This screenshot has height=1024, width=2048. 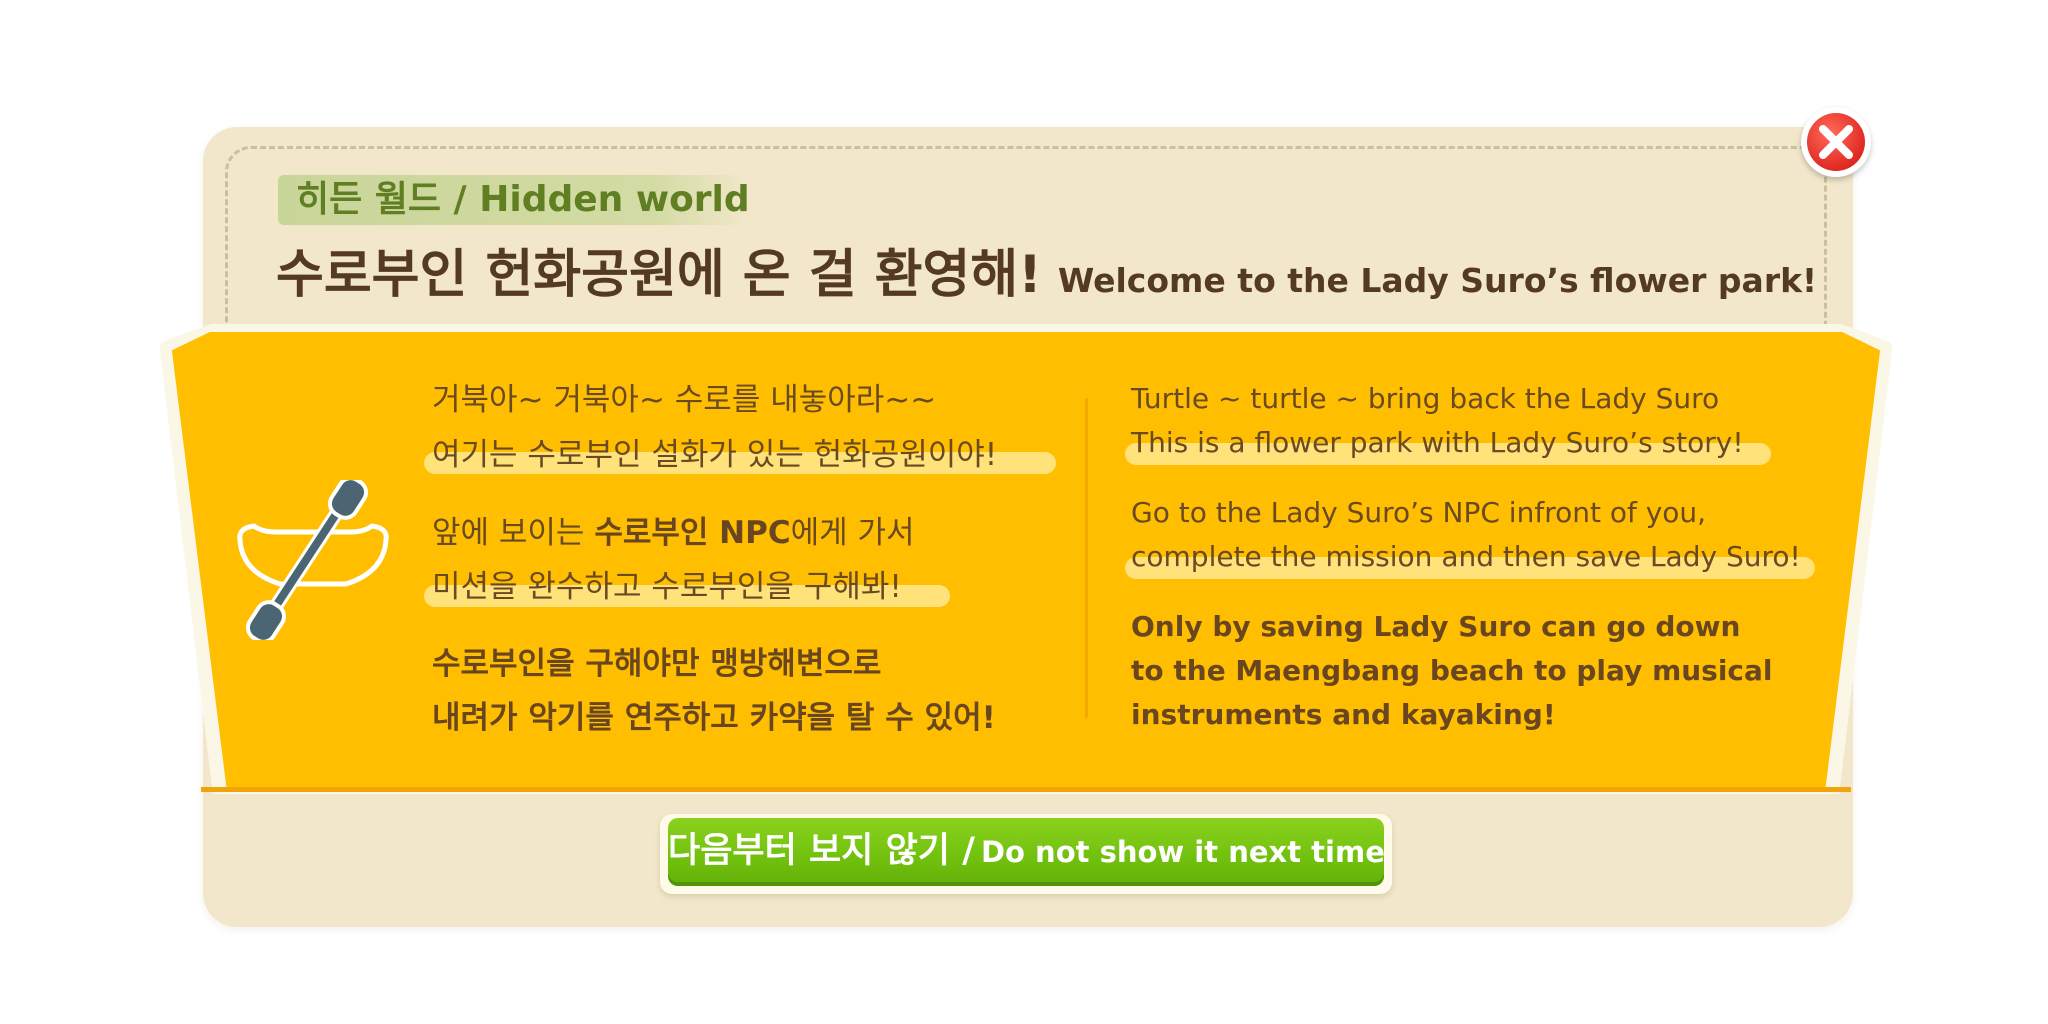 What do you see at coordinates (692, 533) in the screenshot?
I see `ko-npc-emphasis: 수로부인 NPC` at bounding box center [692, 533].